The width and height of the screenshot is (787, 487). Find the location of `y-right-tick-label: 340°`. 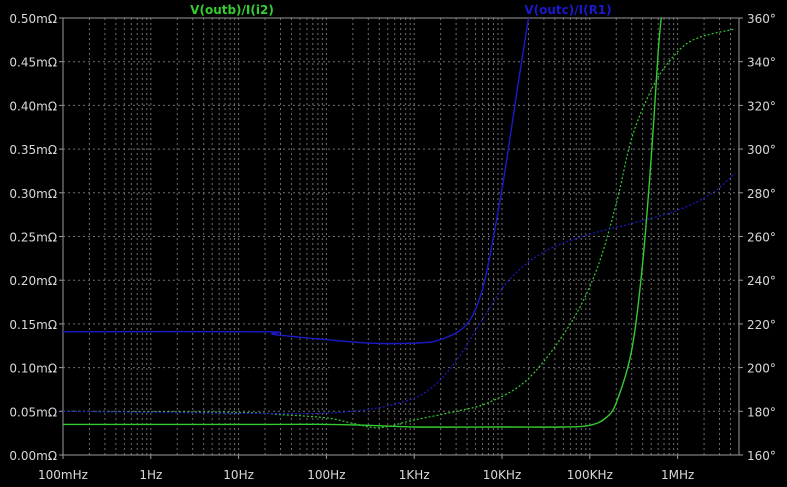

y-right-tick-label: 340° is located at coordinates (761, 63).